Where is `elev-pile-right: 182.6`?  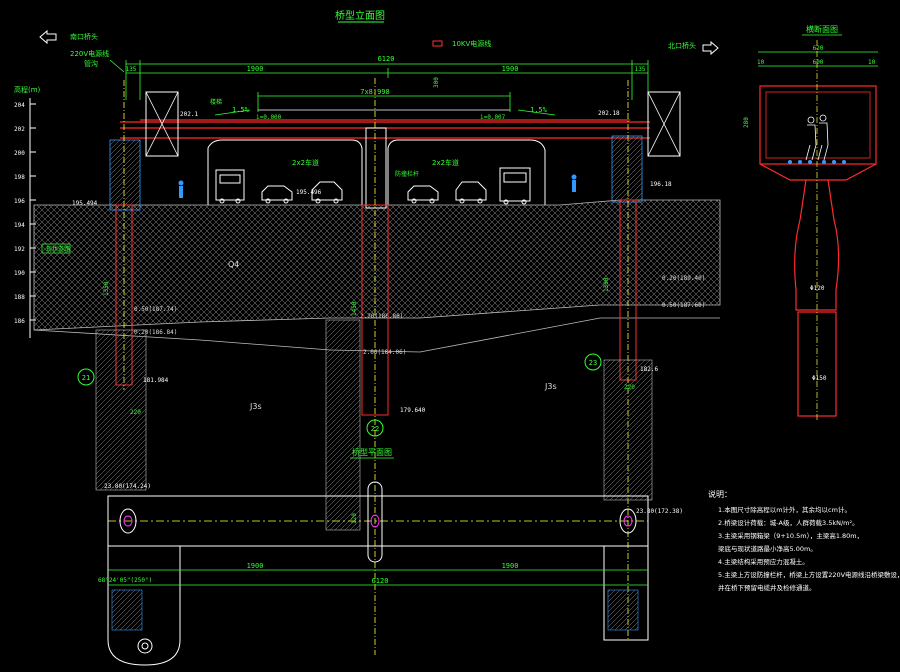 elev-pile-right: 182.6 is located at coordinates (649, 369).